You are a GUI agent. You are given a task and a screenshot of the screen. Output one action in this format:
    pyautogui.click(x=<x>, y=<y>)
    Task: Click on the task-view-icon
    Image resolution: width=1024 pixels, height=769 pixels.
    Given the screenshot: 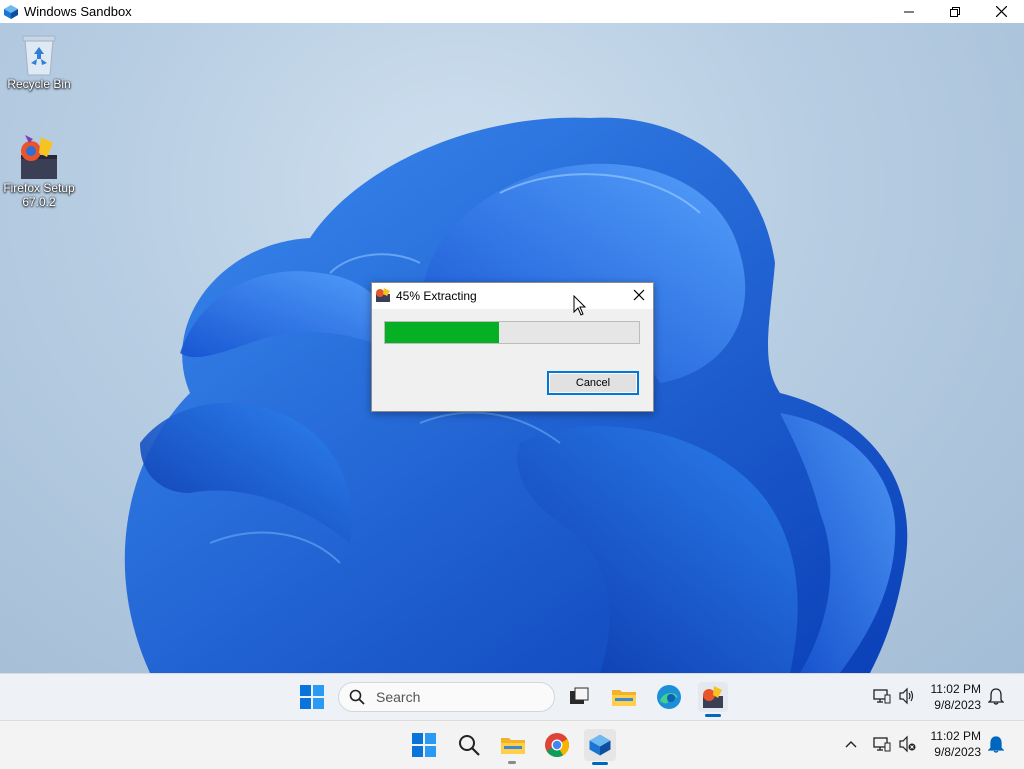 What is the action you would take?
    pyautogui.click(x=579, y=695)
    